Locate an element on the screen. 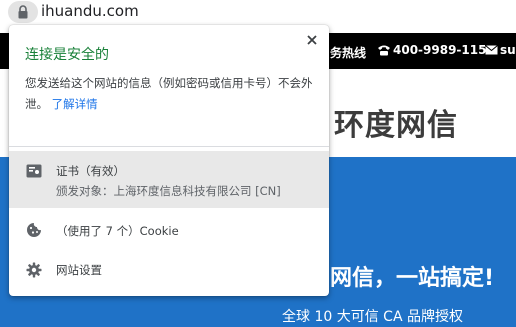 This screenshot has width=516, height=327. brand-name: 环度网信 is located at coordinates (396, 125).